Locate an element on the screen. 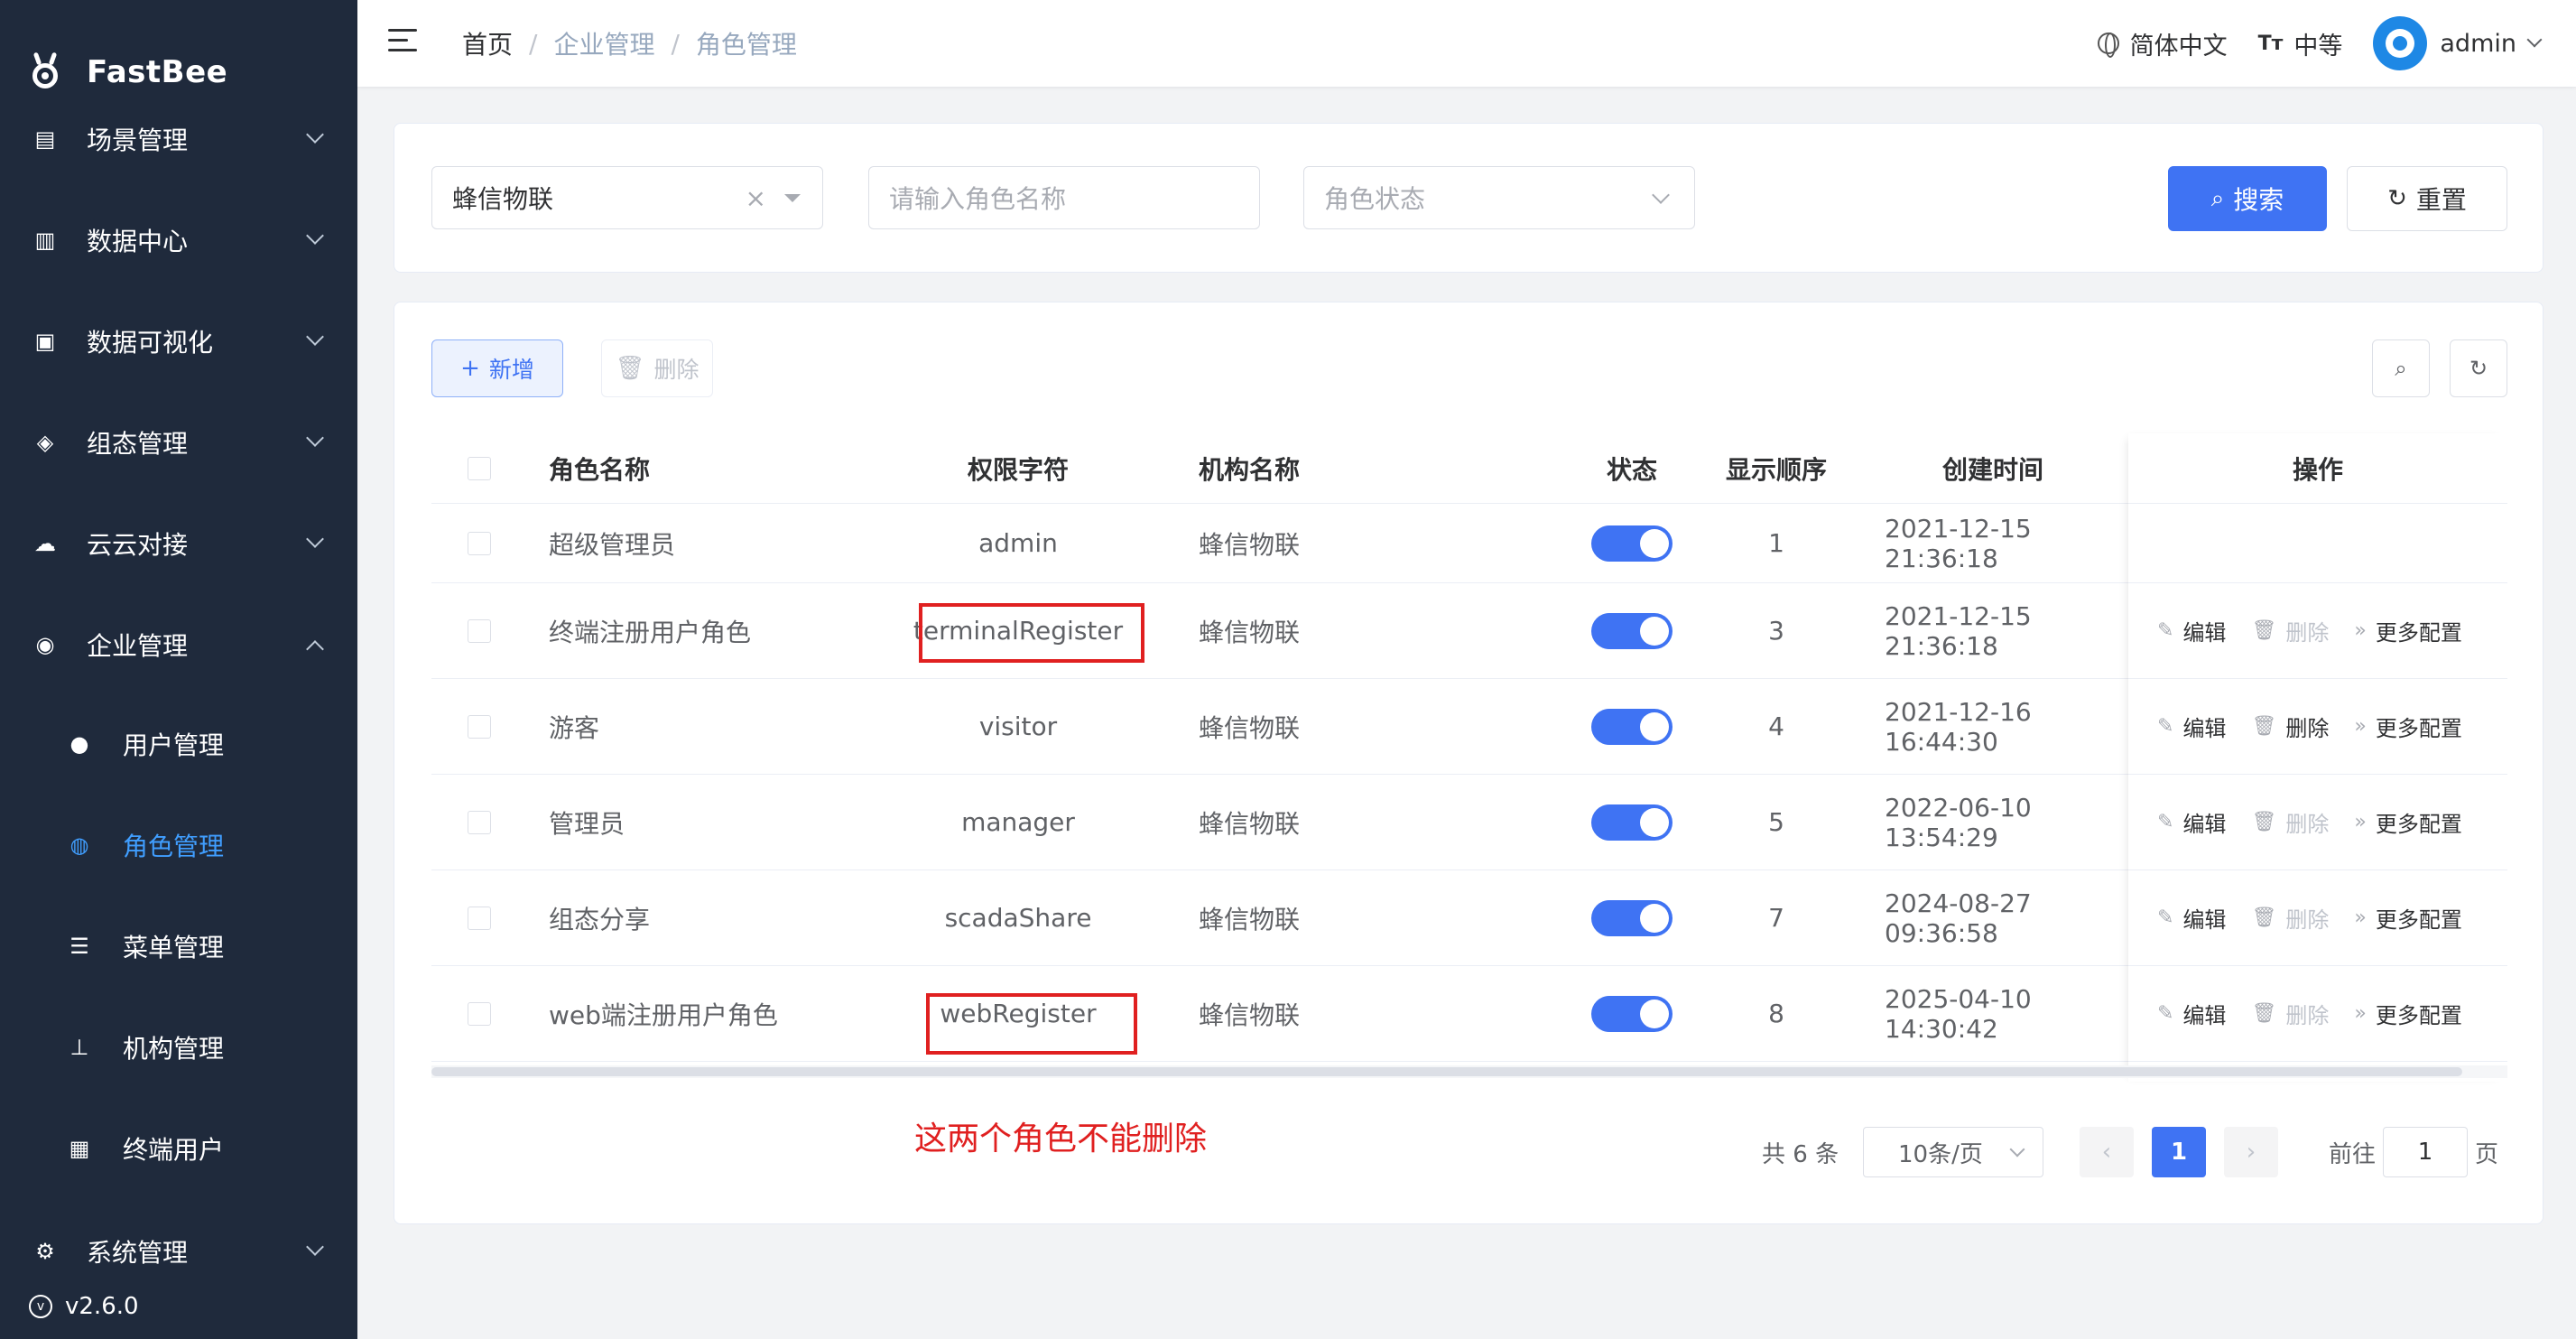 This screenshot has height=1339, width=2576. sidebar-item-scada: ◈ 组态管理 is located at coordinates (178, 442).